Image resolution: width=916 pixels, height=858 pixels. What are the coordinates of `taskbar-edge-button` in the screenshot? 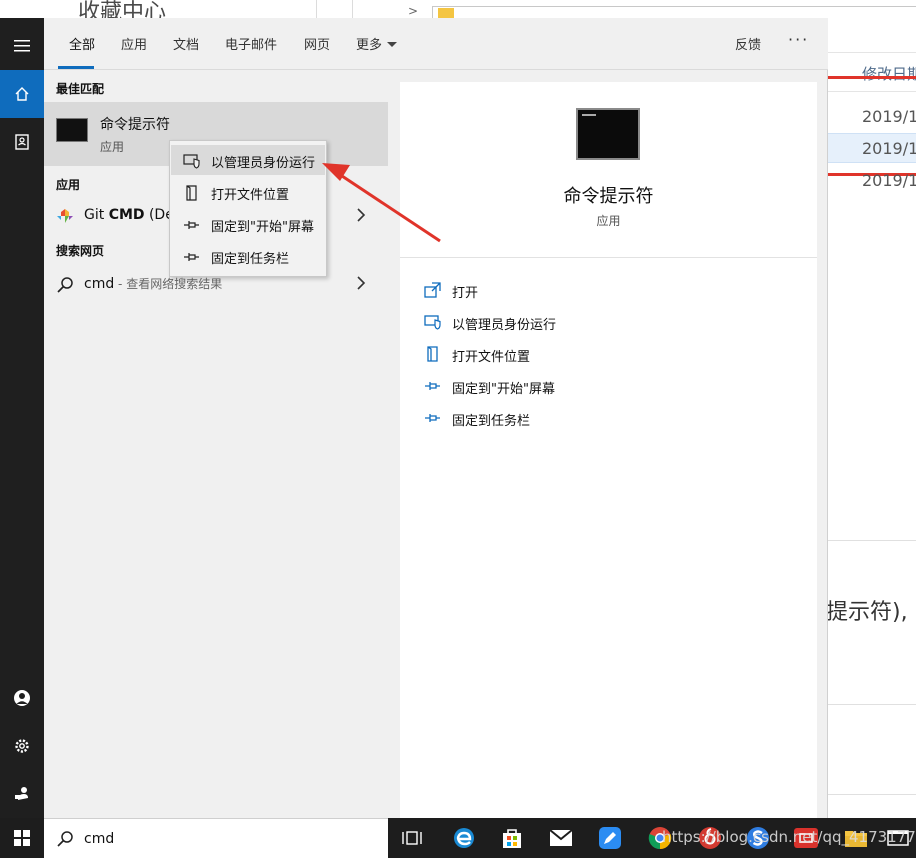 It's located at (464, 838).